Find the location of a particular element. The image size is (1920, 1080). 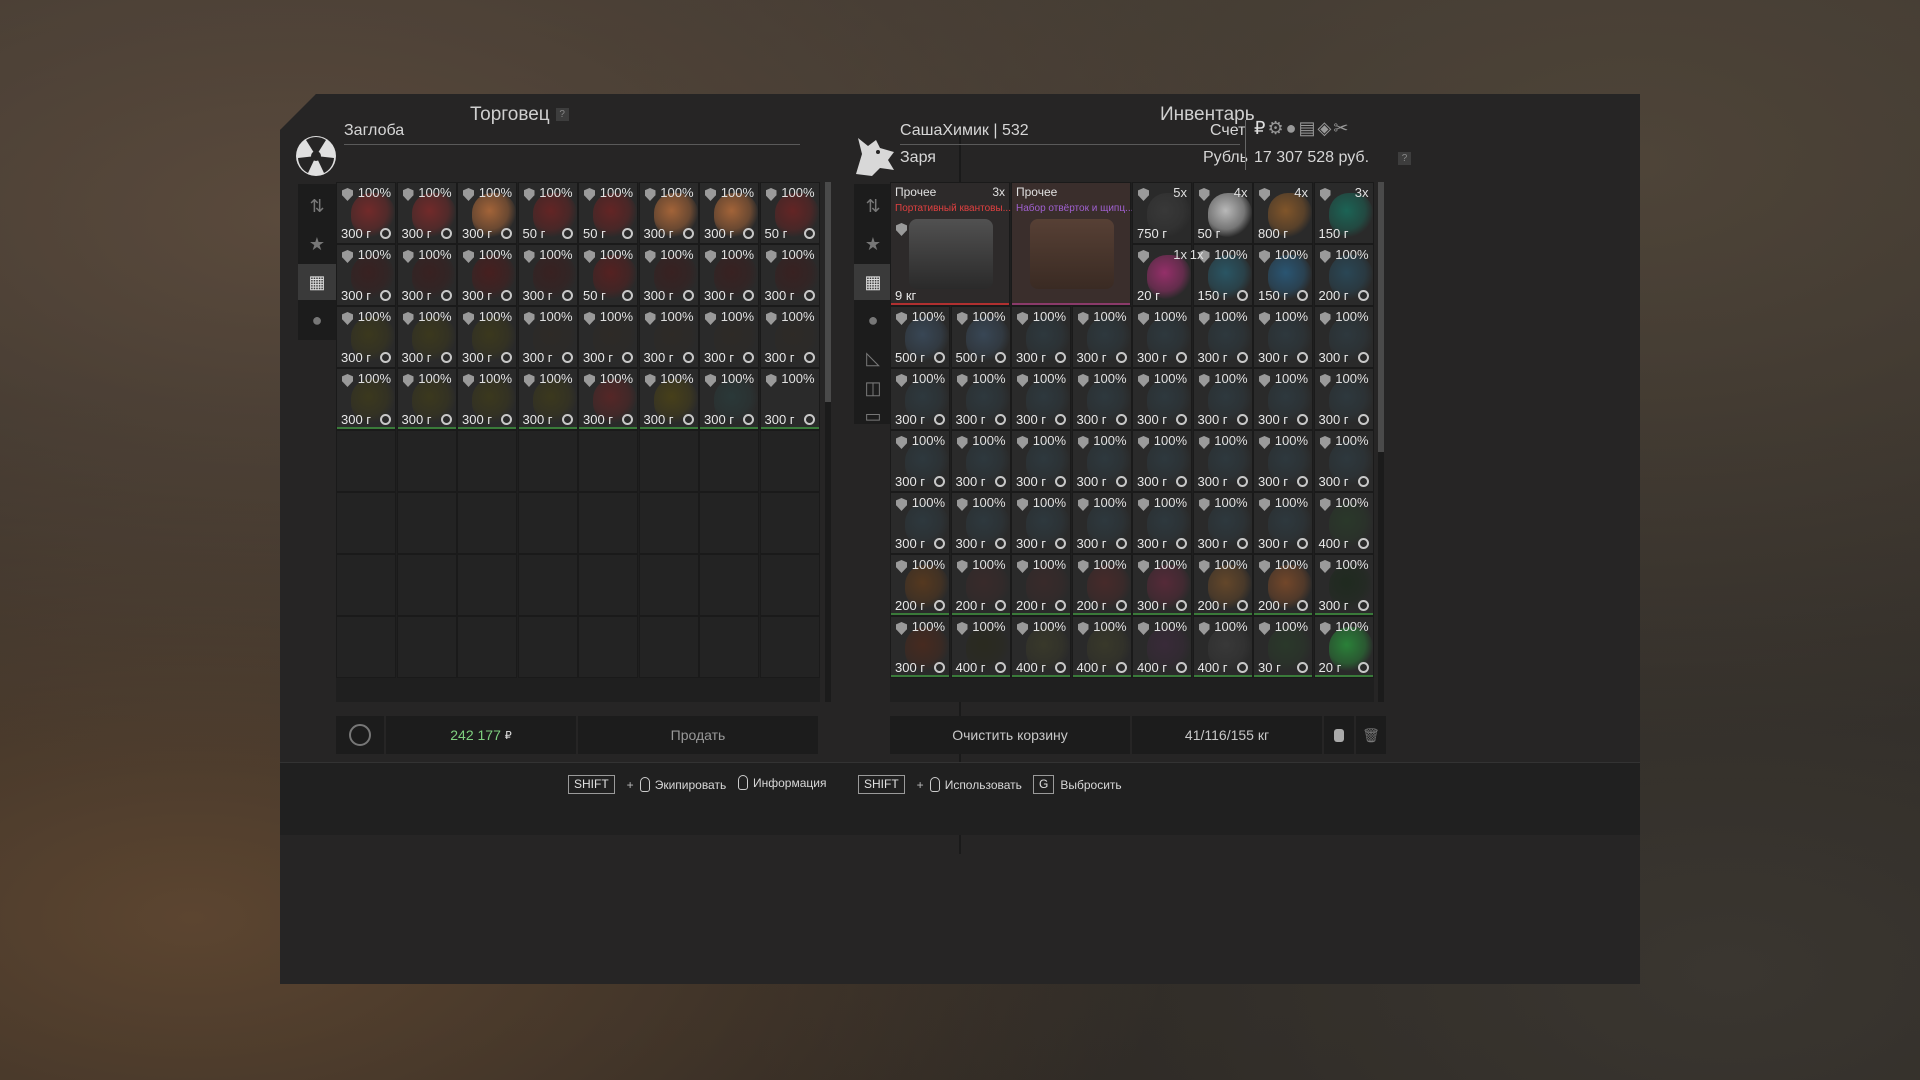

currency-icons: ₽⚙●▤◈✂ is located at coordinates (1302, 128).